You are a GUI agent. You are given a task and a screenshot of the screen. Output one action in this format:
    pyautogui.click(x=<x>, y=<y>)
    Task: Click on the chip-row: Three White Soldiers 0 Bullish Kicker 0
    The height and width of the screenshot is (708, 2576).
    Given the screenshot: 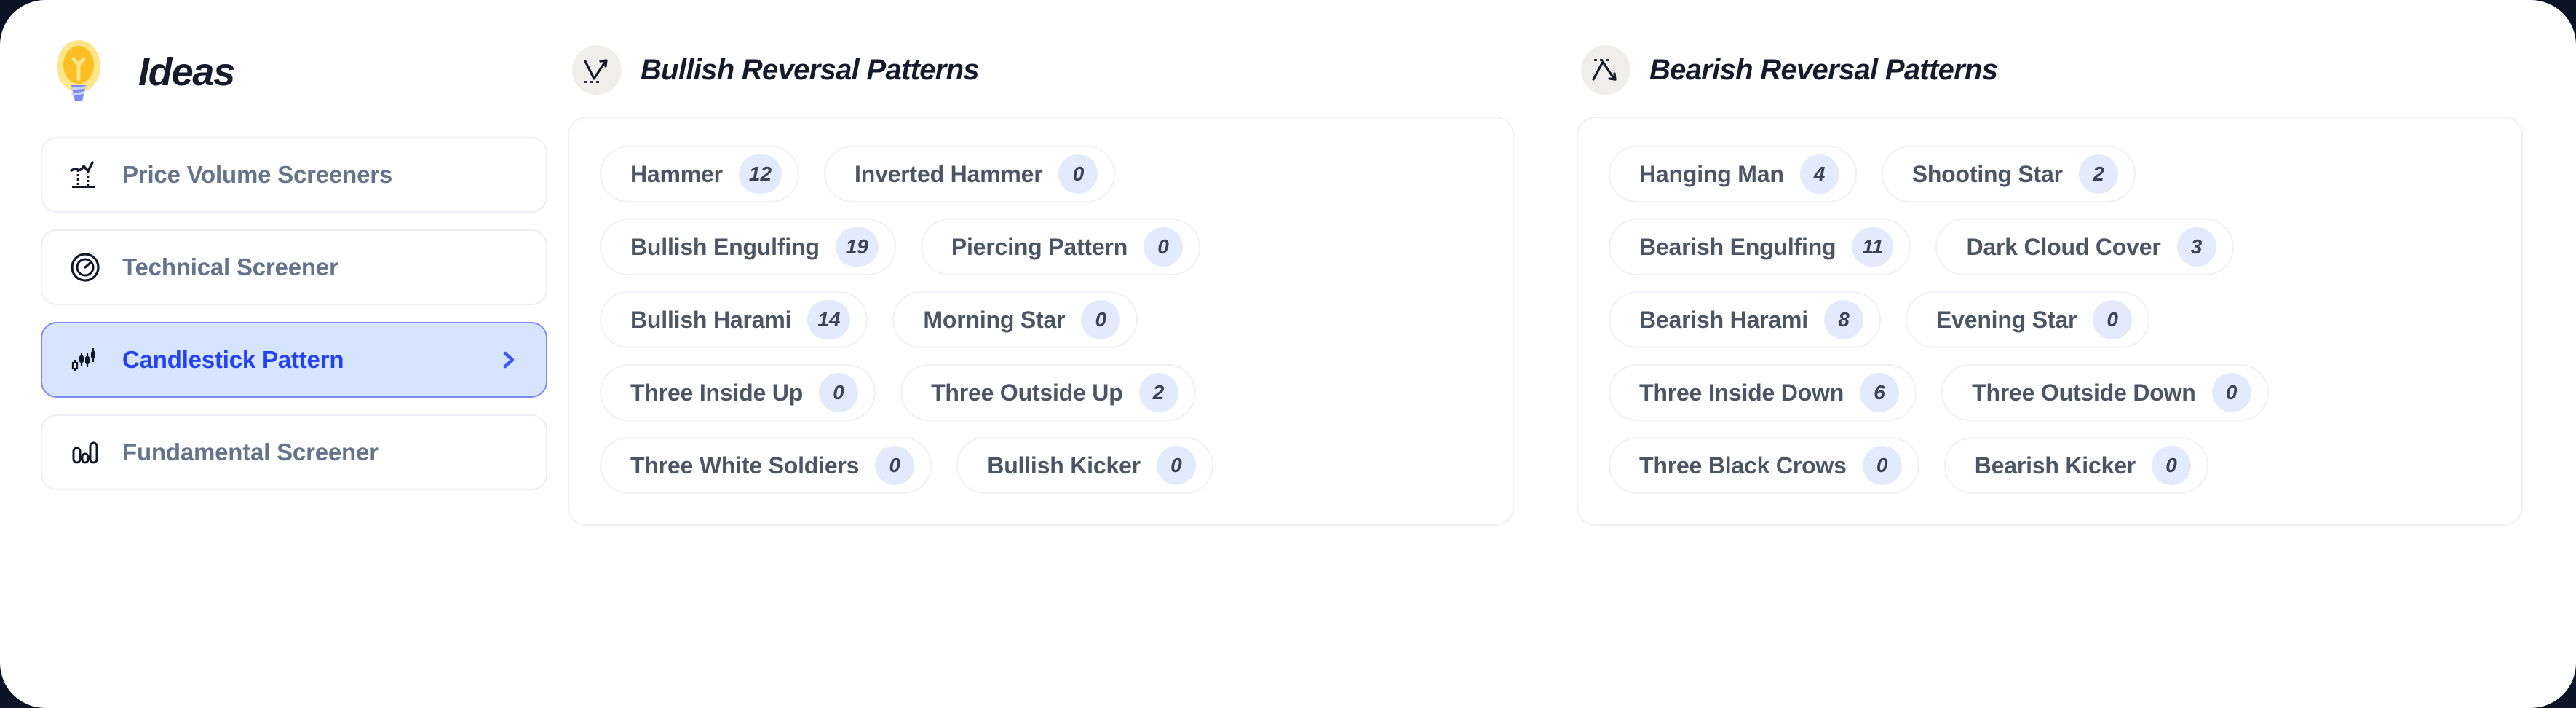 What is the action you would take?
    pyautogui.click(x=1041, y=465)
    